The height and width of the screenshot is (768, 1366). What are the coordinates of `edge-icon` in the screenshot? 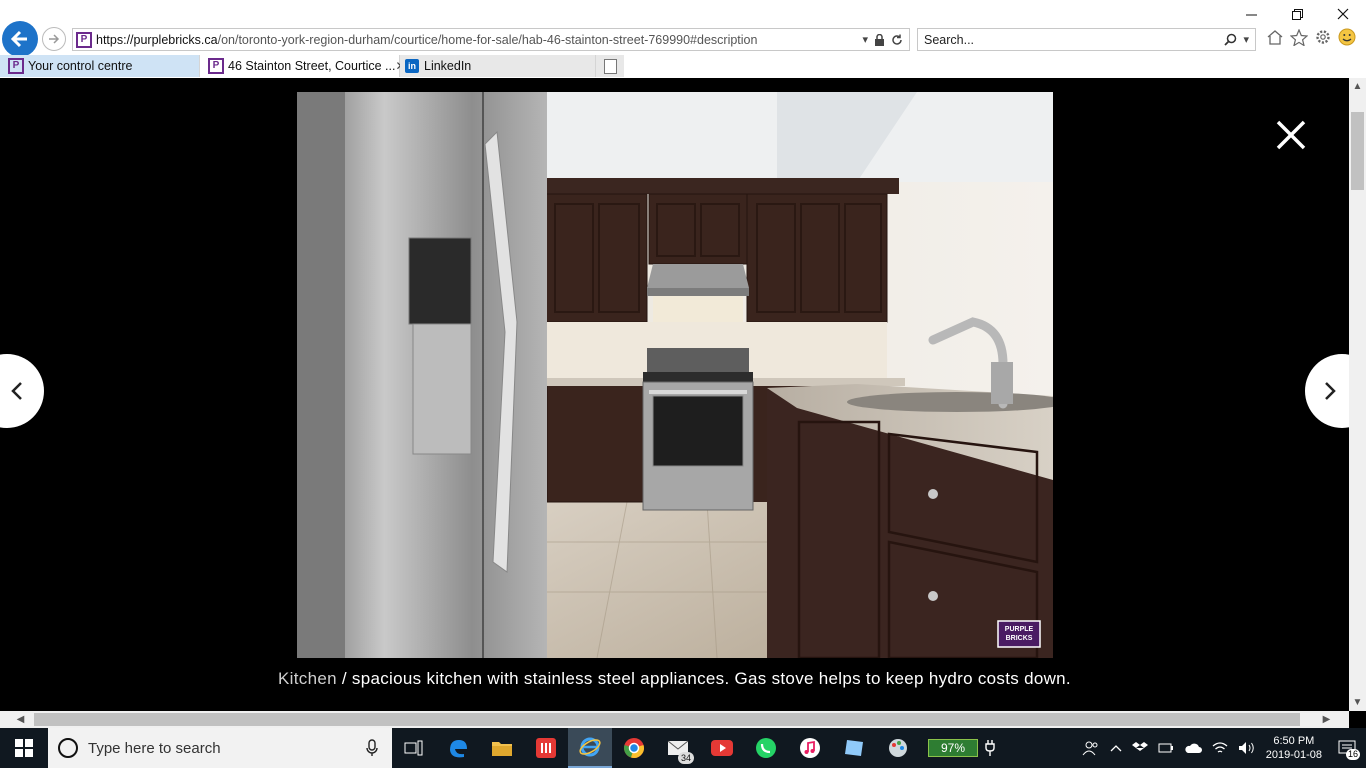 It's located at (458, 749).